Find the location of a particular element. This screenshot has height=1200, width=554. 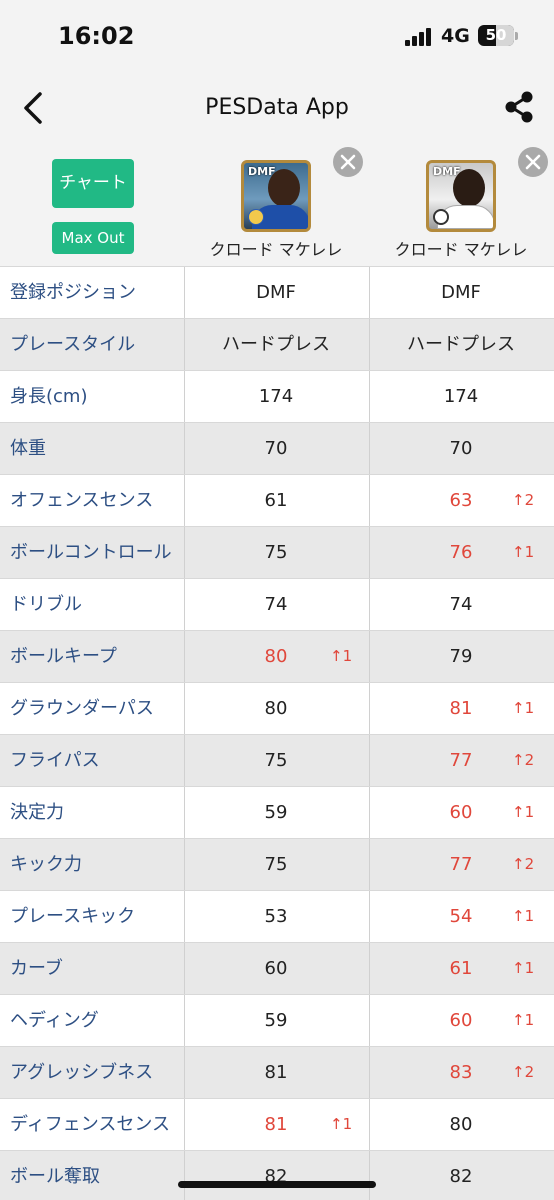

player-2-value: 74 is located at coordinates (461, 604).